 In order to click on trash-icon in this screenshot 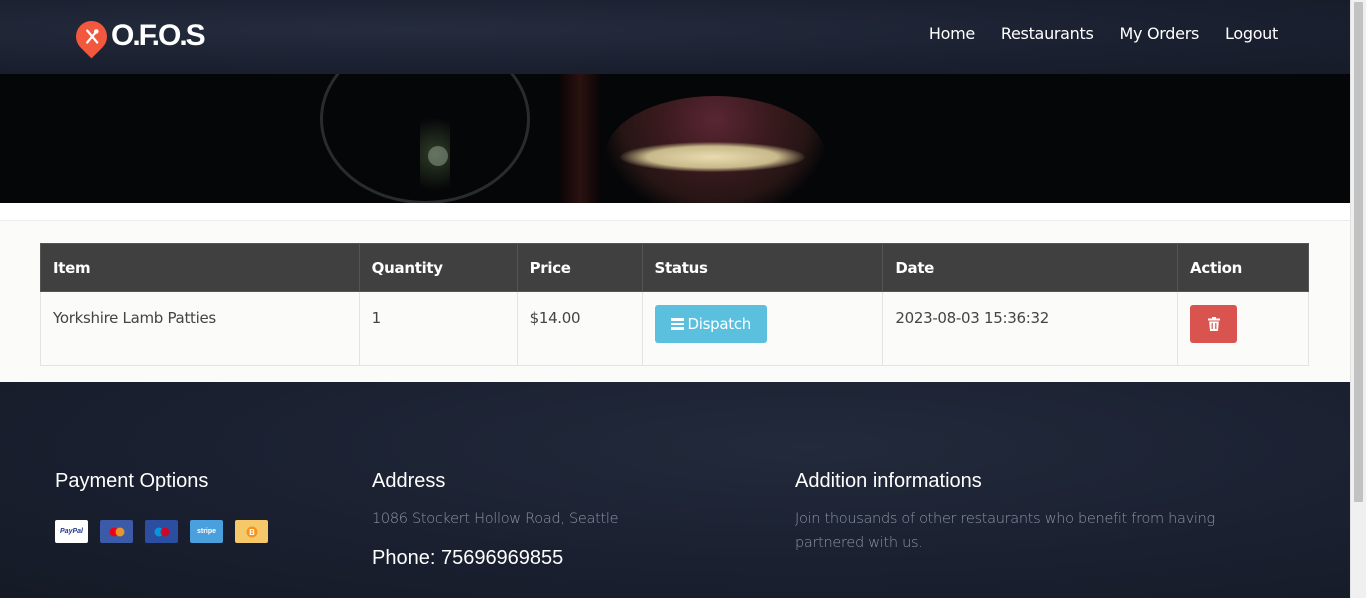, I will do `click(1213, 324)`.